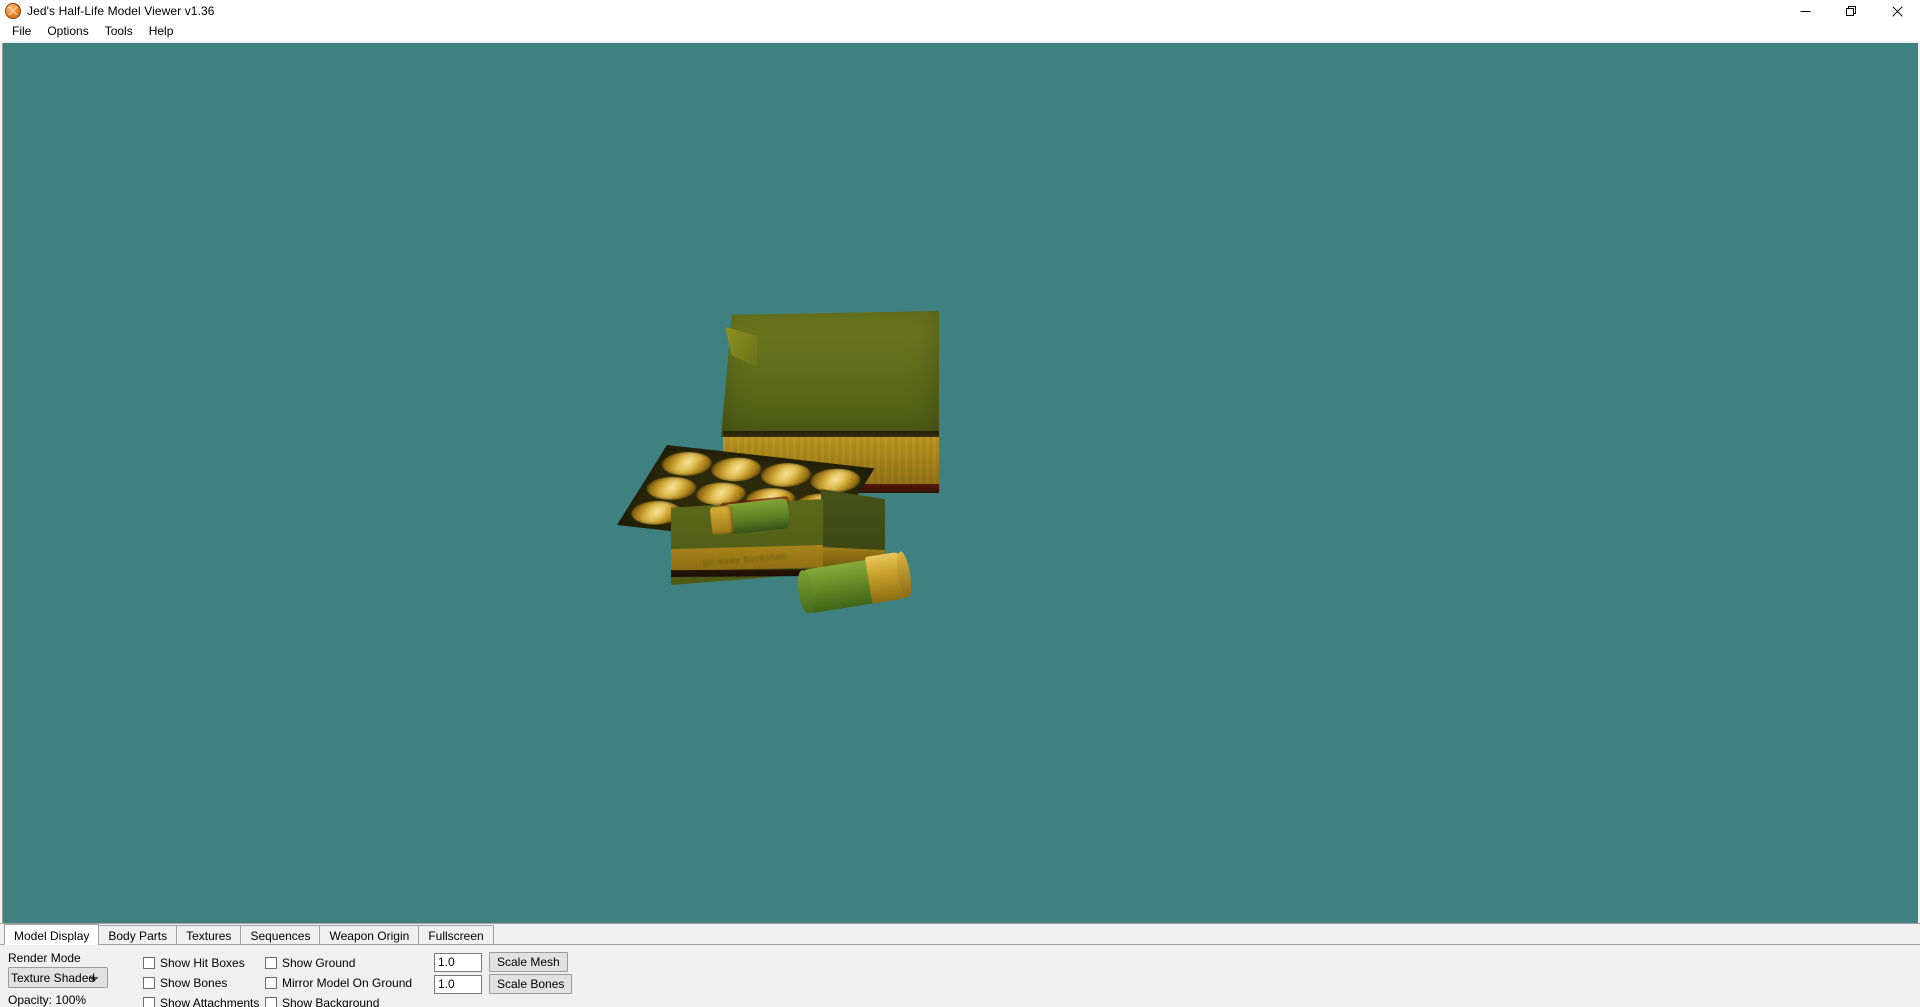 The width and height of the screenshot is (1920, 1007). Describe the element at coordinates (456, 935) in the screenshot. I see `tab-fullscreen: Fullscreen` at that location.